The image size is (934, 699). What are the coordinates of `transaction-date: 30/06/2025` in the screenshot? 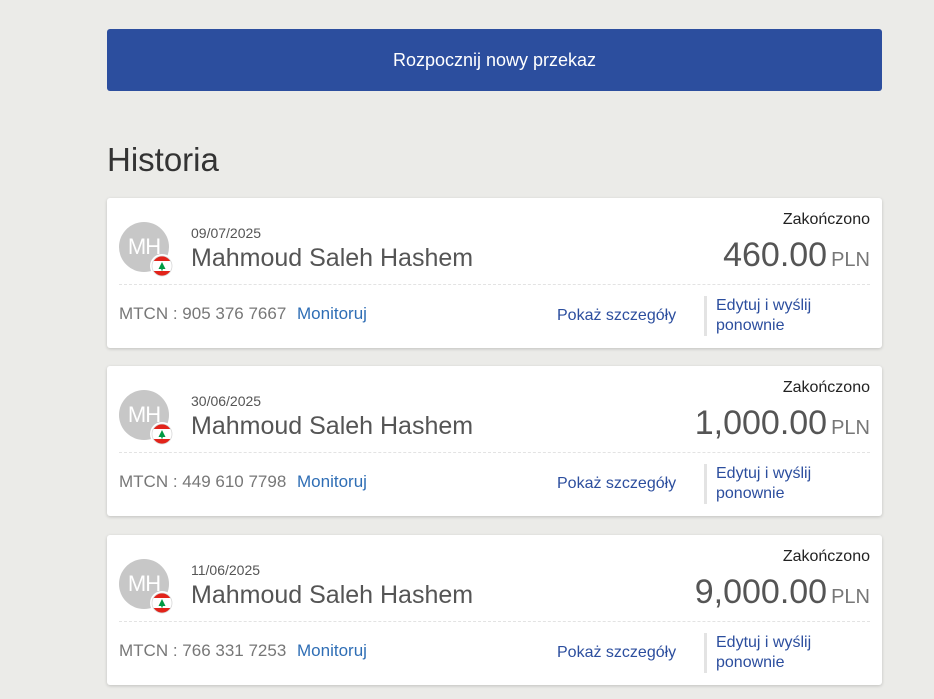 It's located at (226, 401).